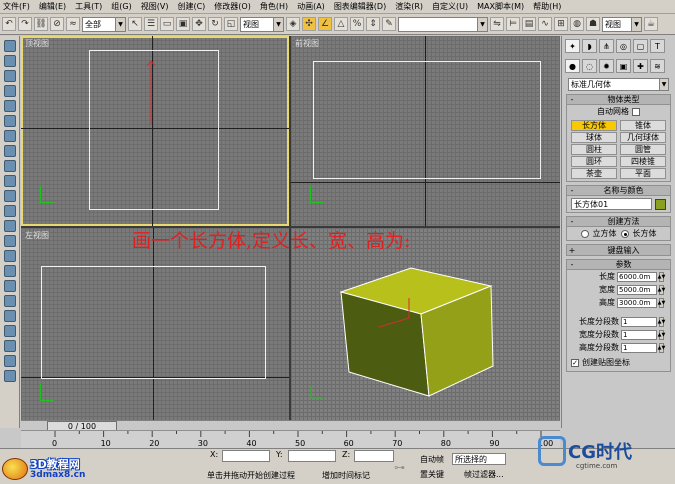 This screenshot has height=484, width=675. Describe the element at coordinates (637, 302) in the screenshot. I see `height-input: 3000.0m` at that location.